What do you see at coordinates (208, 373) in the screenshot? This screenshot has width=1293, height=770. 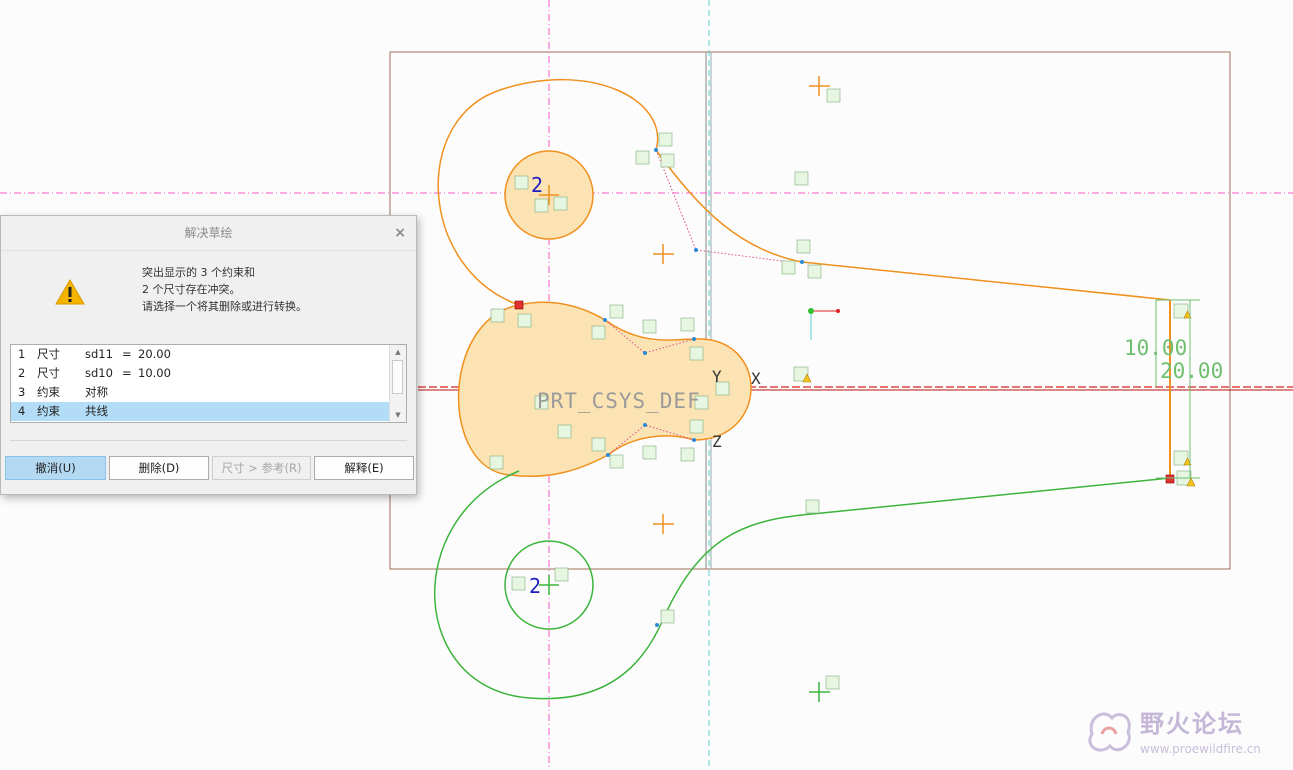 I see `list-item: 2 尺寸 sd10 = 10.00` at bounding box center [208, 373].